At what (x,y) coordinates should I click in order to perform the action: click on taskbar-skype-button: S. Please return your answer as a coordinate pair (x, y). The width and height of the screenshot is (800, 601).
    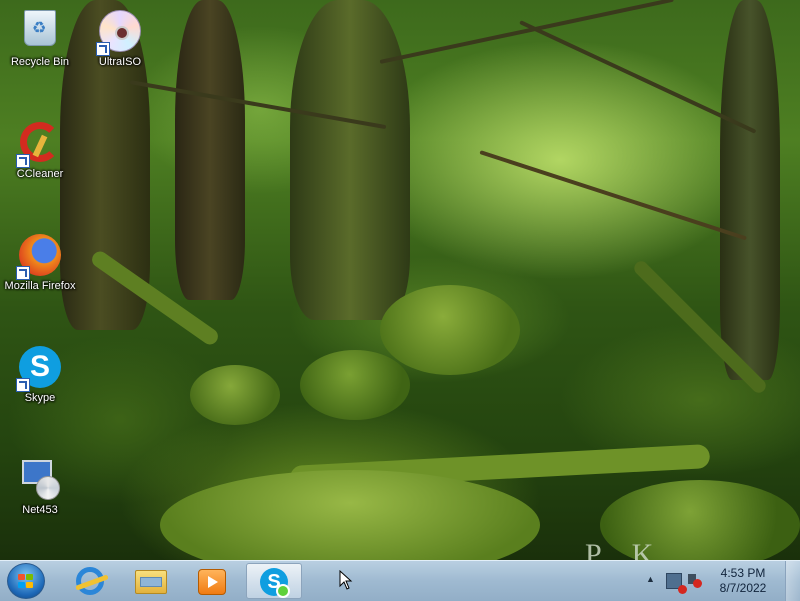
    Looking at the image, I should click on (274, 581).